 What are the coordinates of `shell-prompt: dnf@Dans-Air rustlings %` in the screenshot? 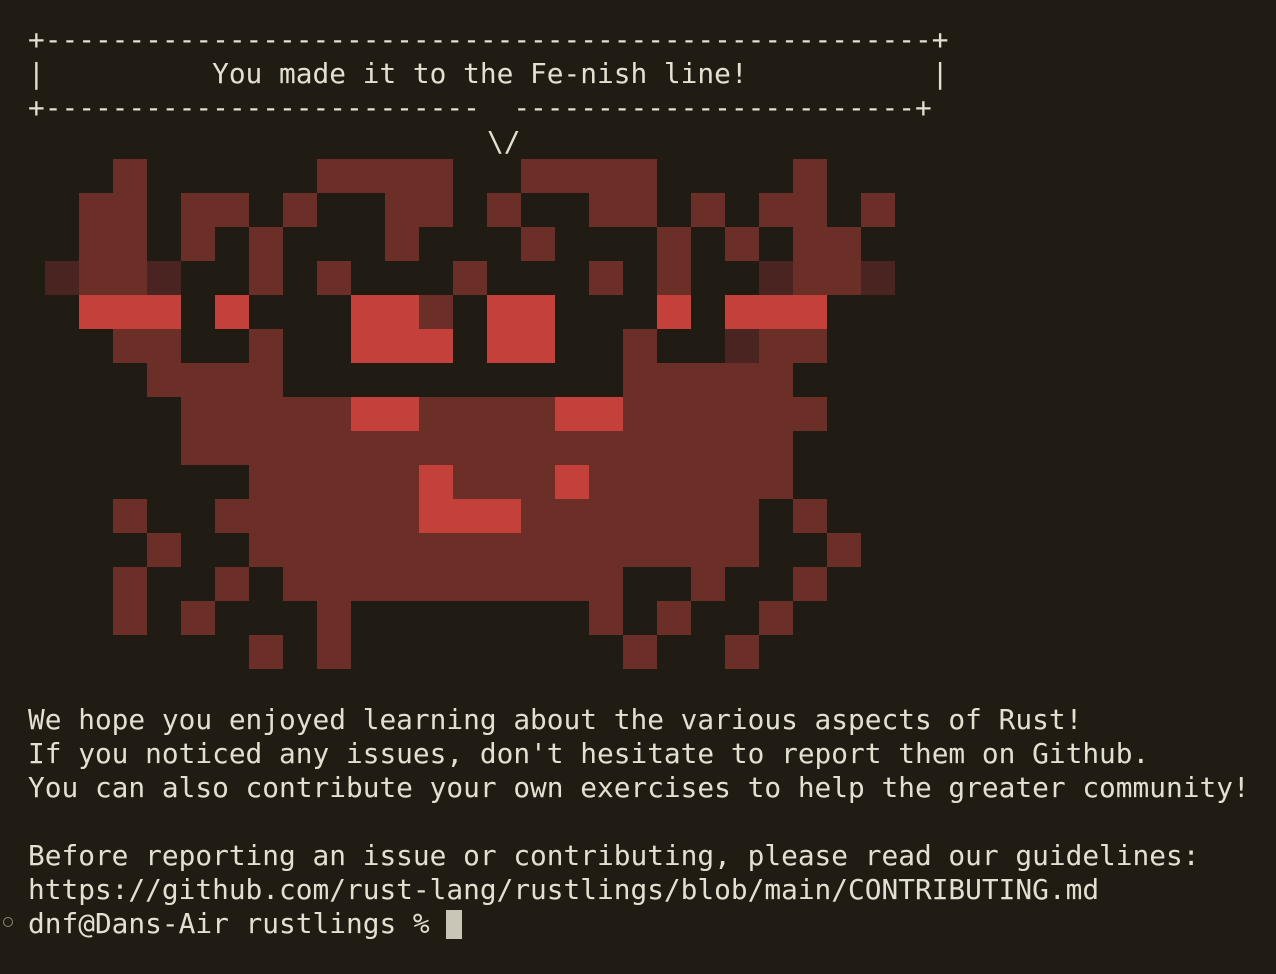 It's located at (245, 924).